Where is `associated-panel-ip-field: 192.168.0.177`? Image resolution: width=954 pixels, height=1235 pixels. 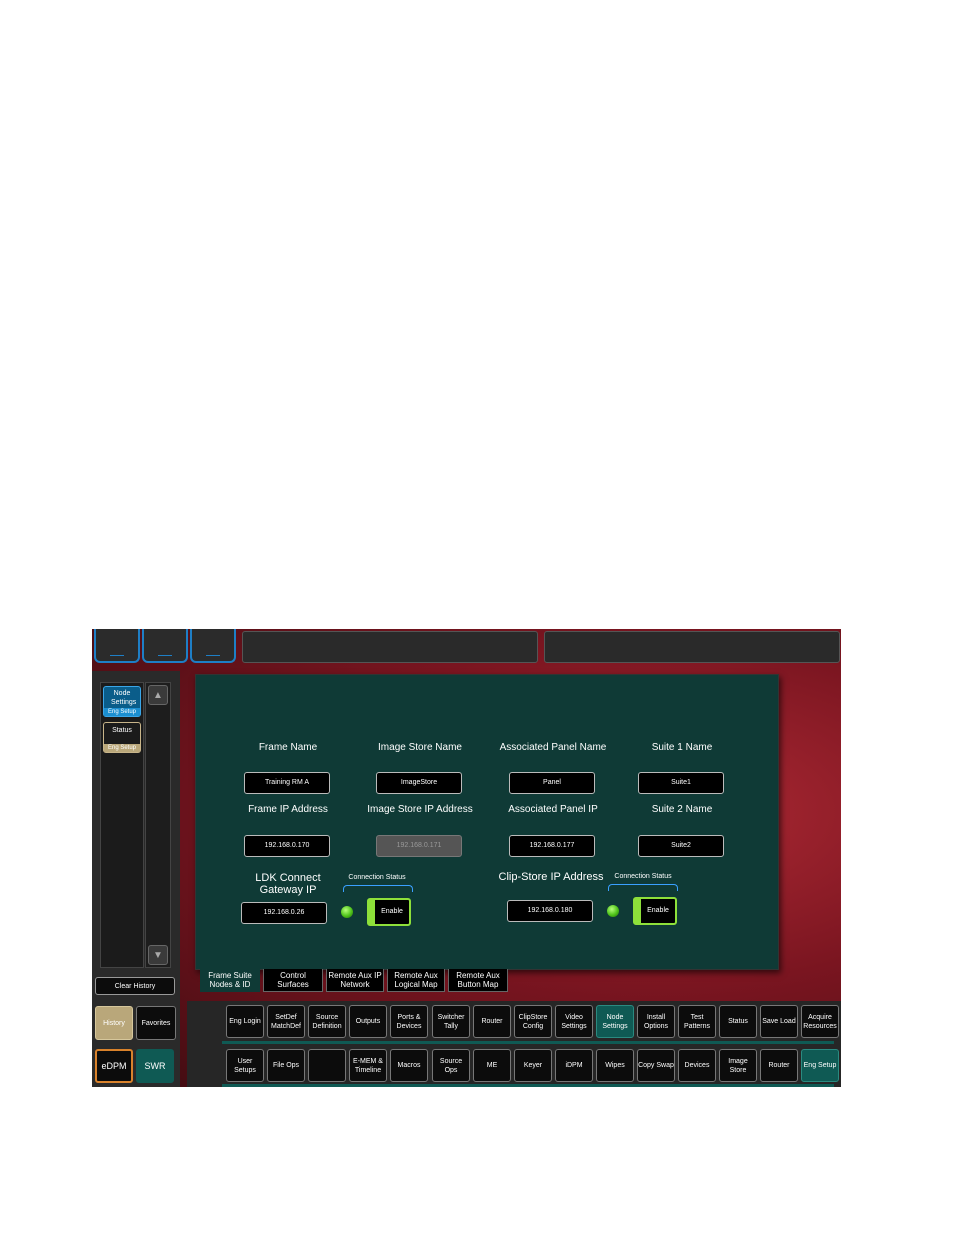 associated-panel-ip-field: 192.168.0.177 is located at coordinates (552, 846).